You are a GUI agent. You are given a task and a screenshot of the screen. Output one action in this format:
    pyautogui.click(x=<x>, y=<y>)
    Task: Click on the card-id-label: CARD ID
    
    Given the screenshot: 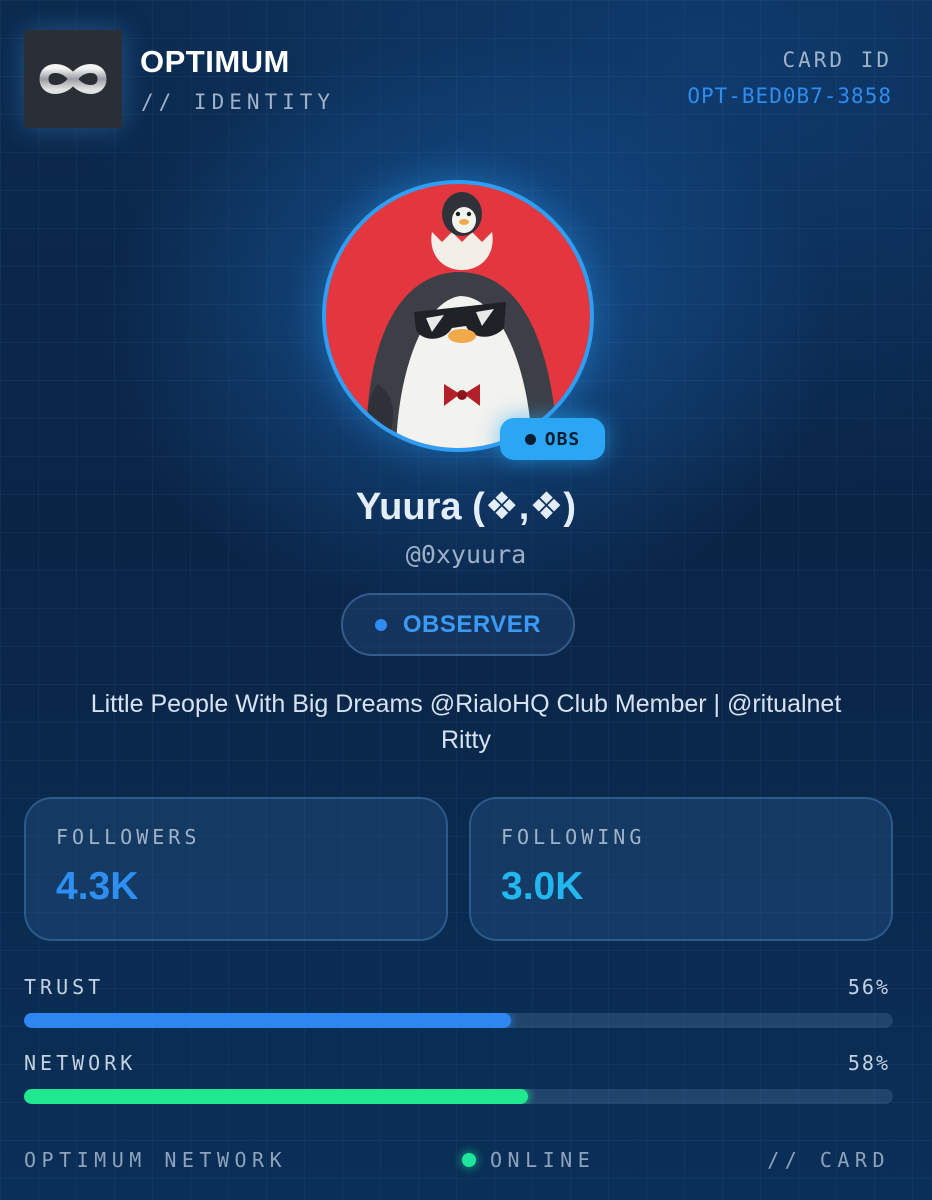 What is the action you would take?
    pyautogui.click(x=837, y=60)
    